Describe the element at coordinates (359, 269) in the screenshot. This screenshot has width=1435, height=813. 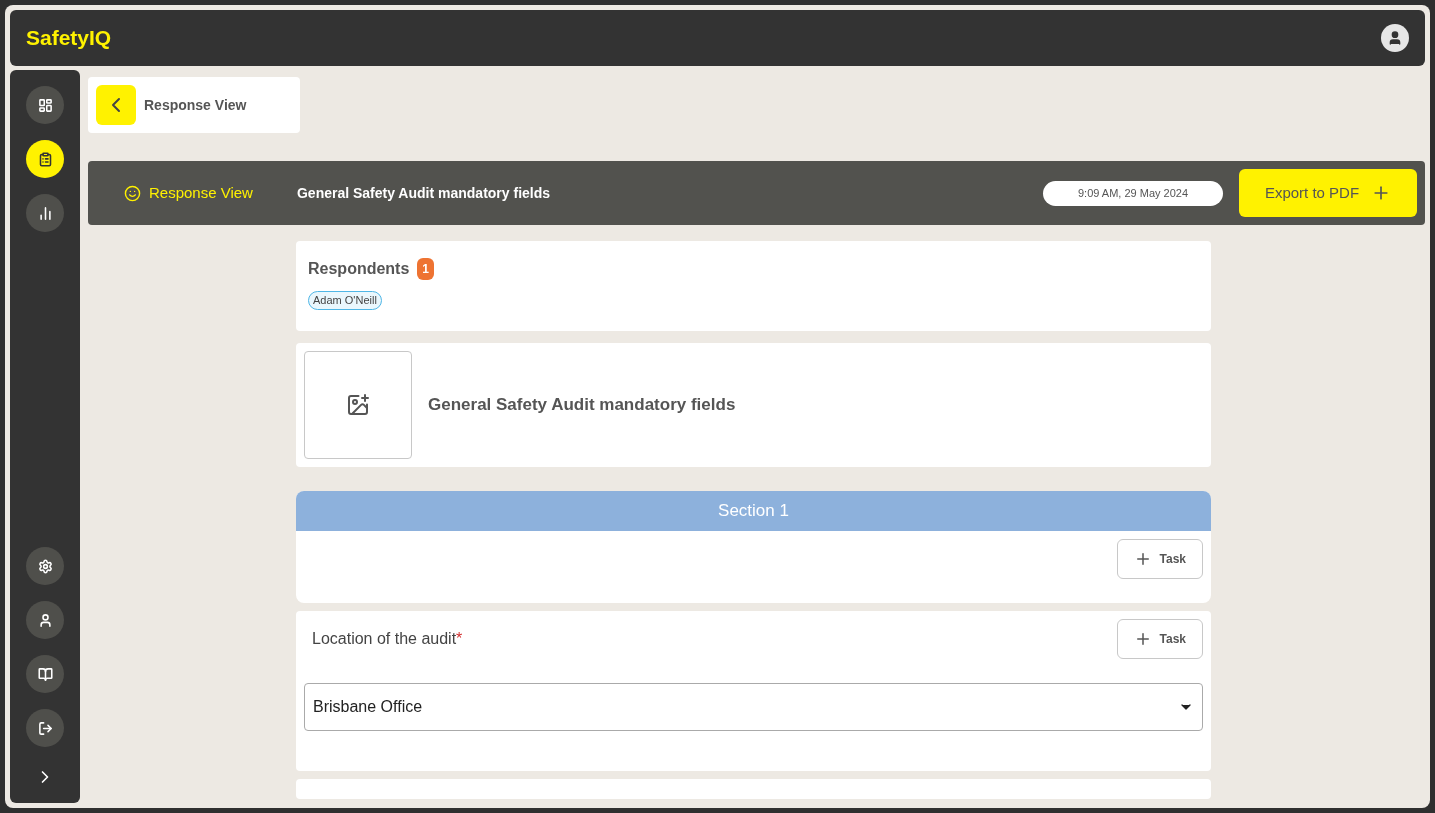
I see `respondents-heading: Respondents` at that location.